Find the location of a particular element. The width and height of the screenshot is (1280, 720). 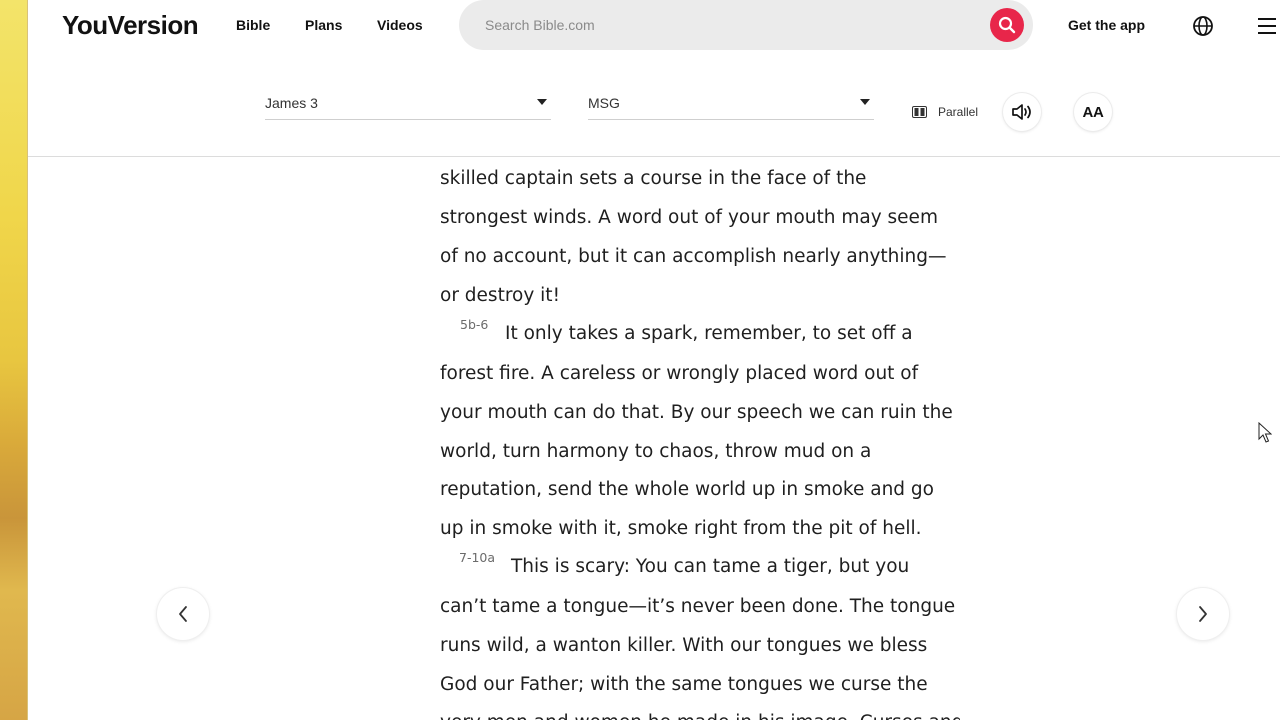

speaker-icon is located at coordinates (1021, 112).